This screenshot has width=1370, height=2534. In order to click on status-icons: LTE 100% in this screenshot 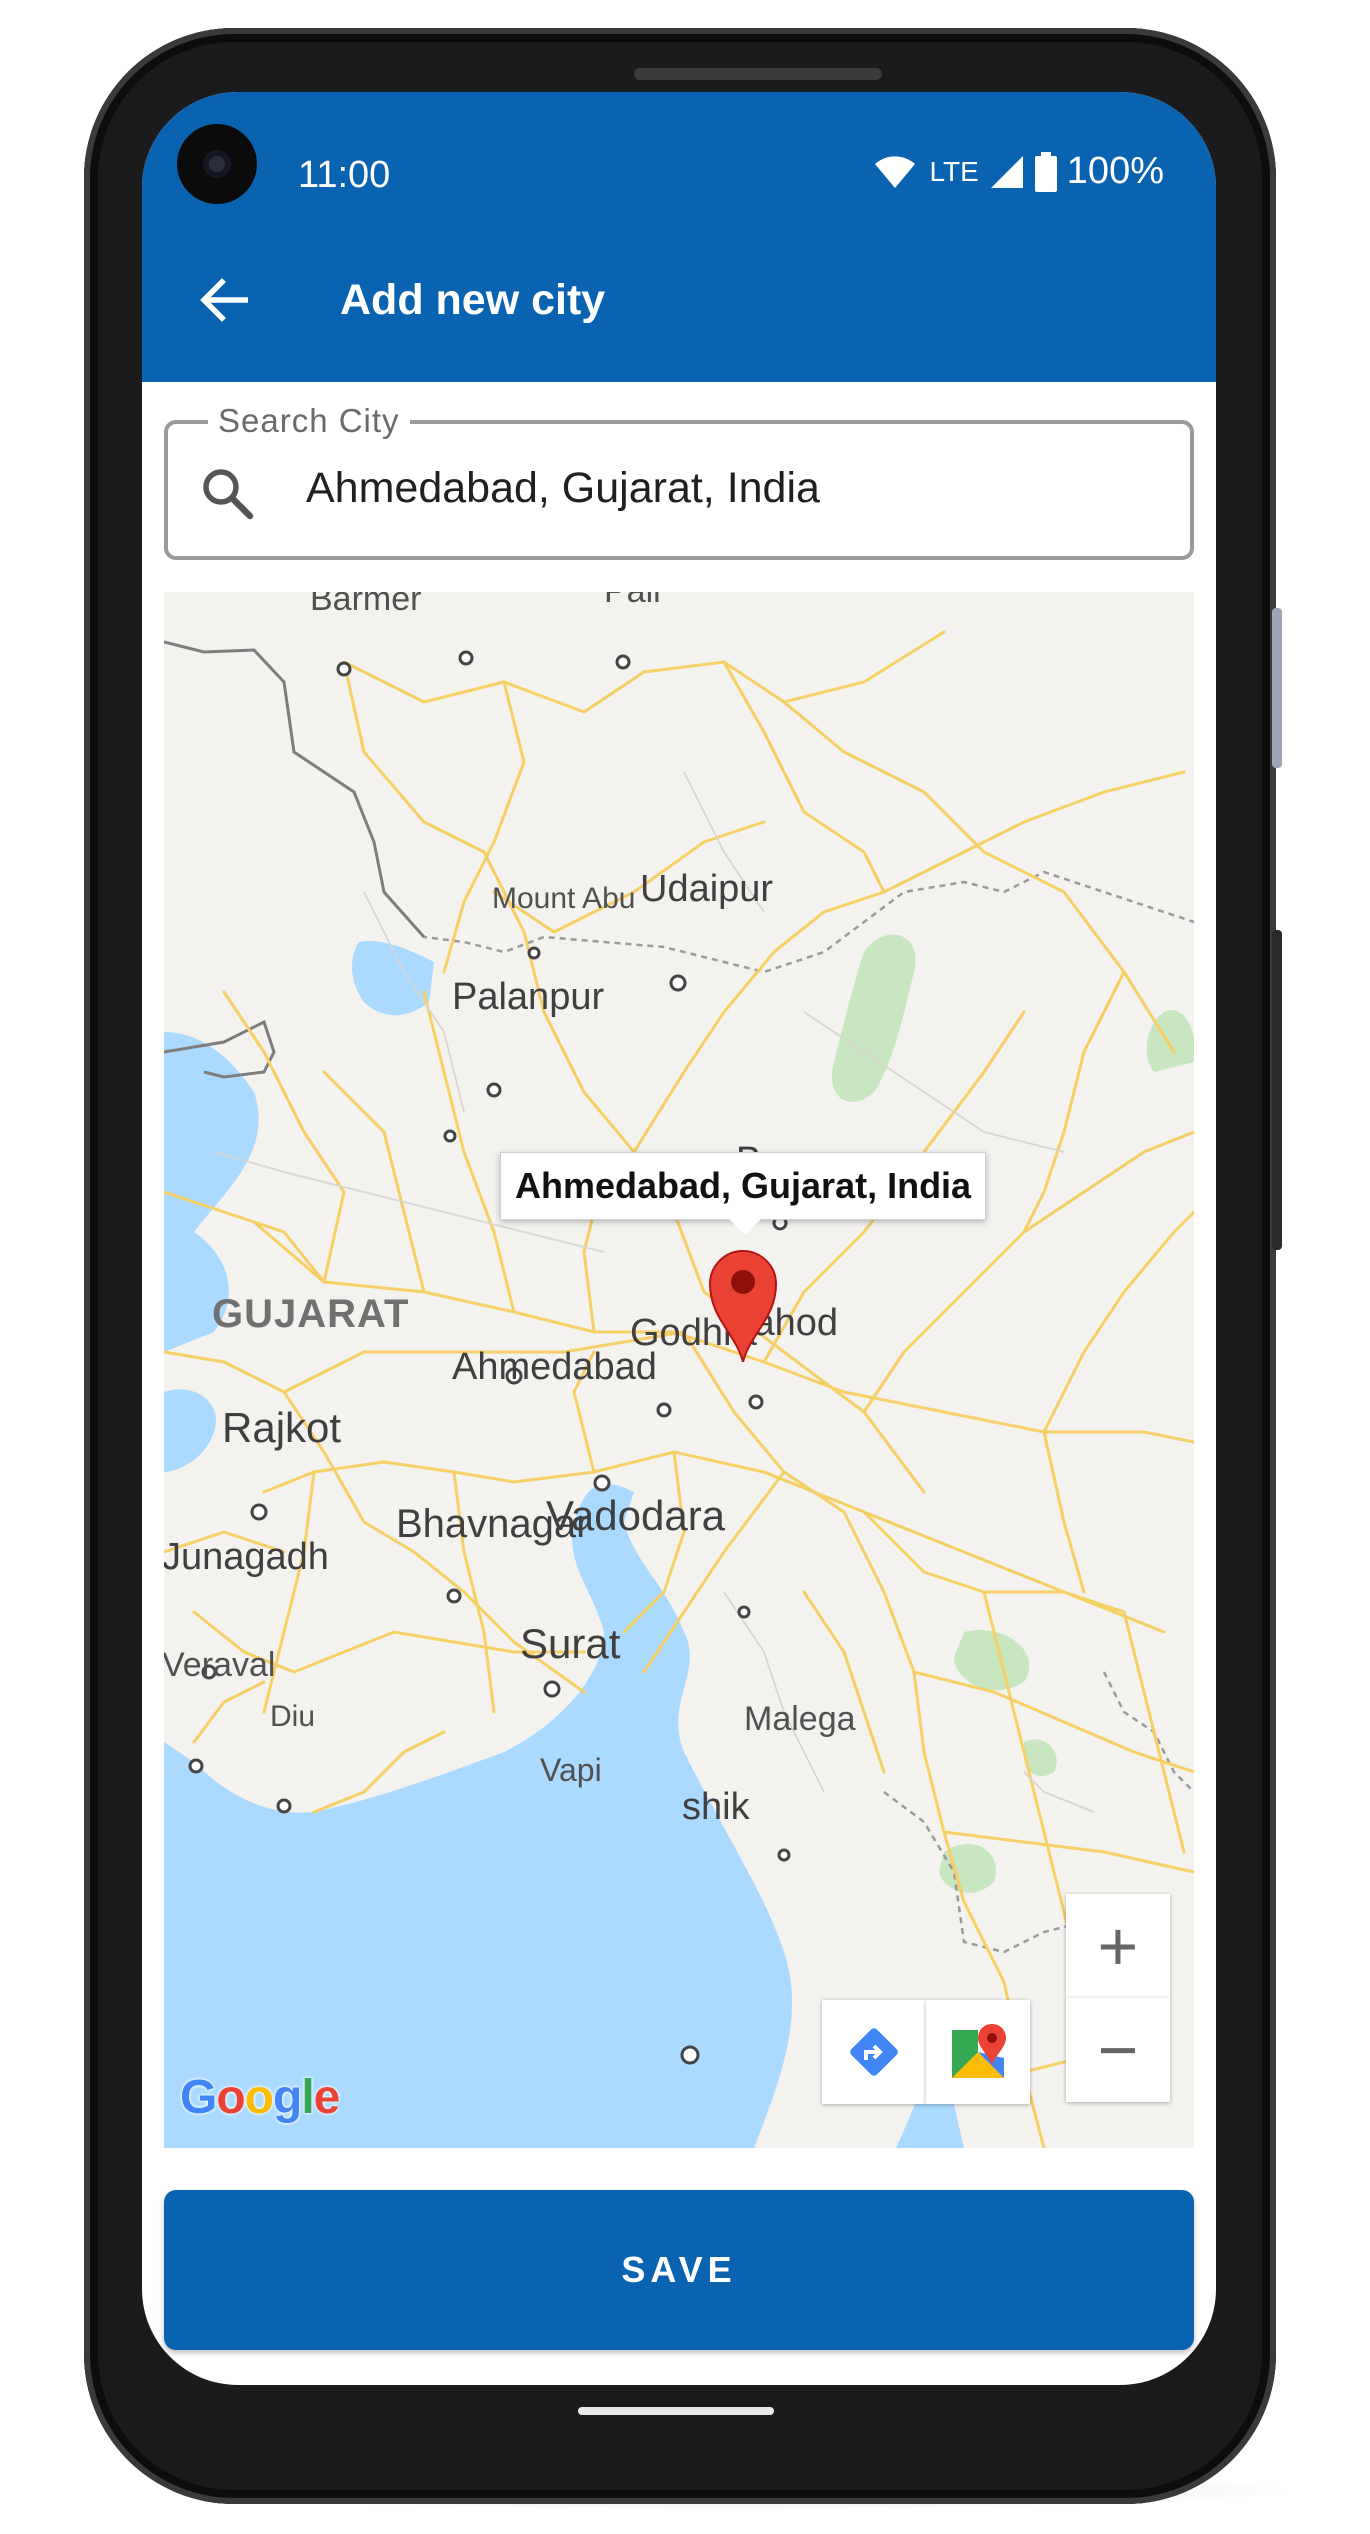, I will do `click(1019, 171)`.